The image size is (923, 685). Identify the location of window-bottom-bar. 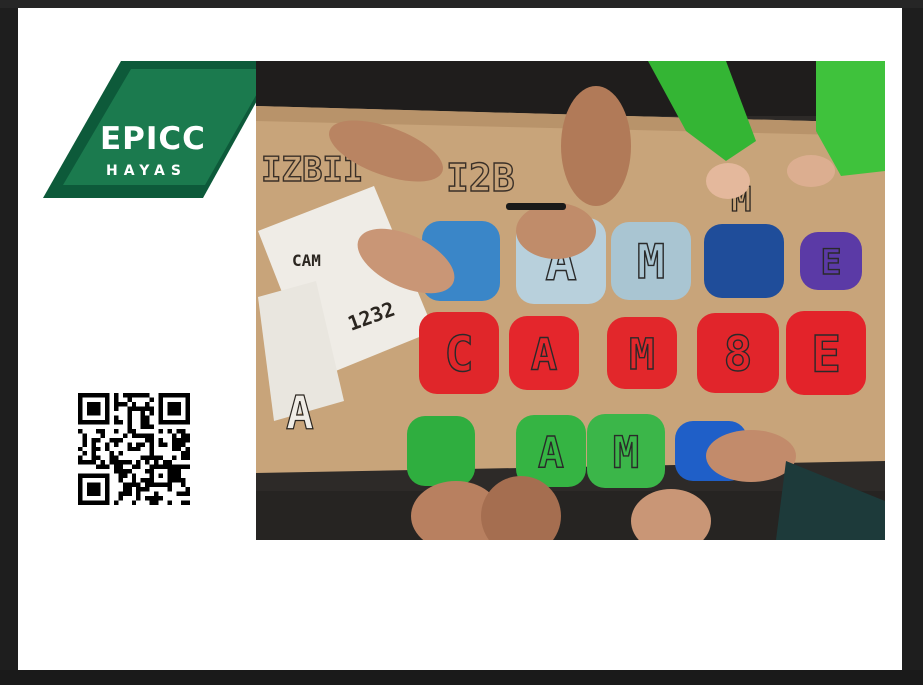
(461, 677).